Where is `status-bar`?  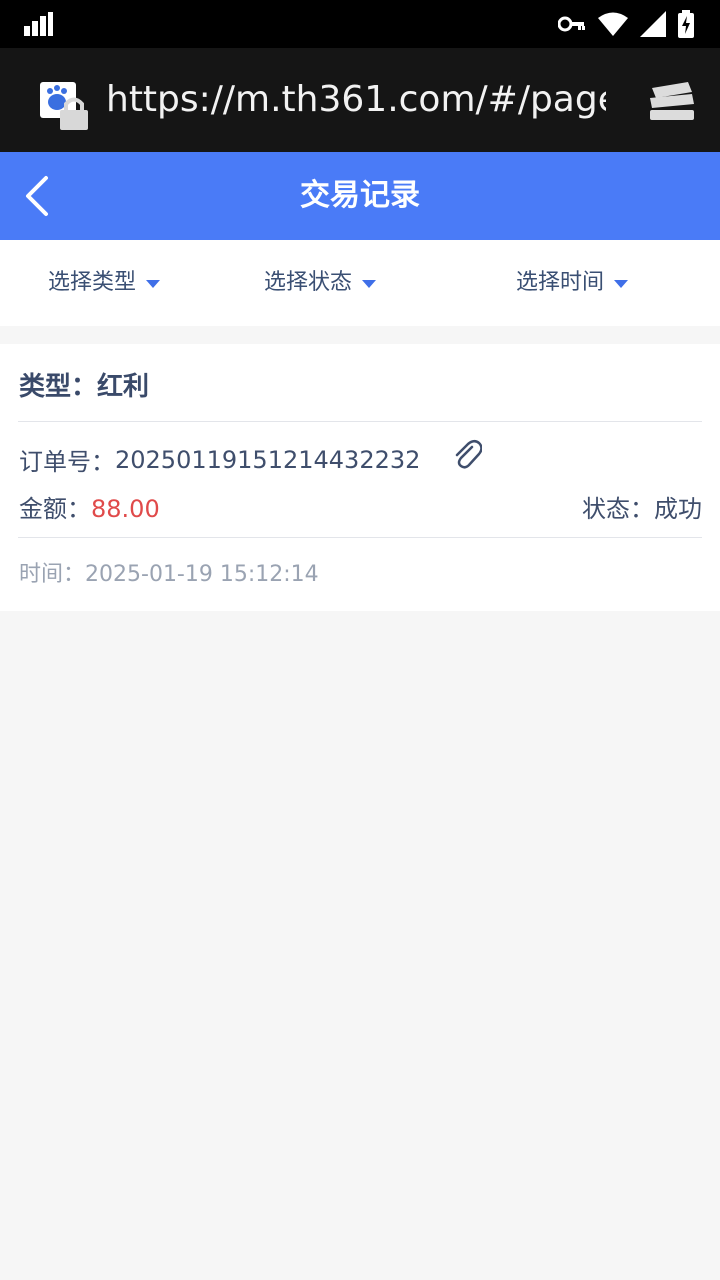 status-bar is located at coordinates (360, 24).